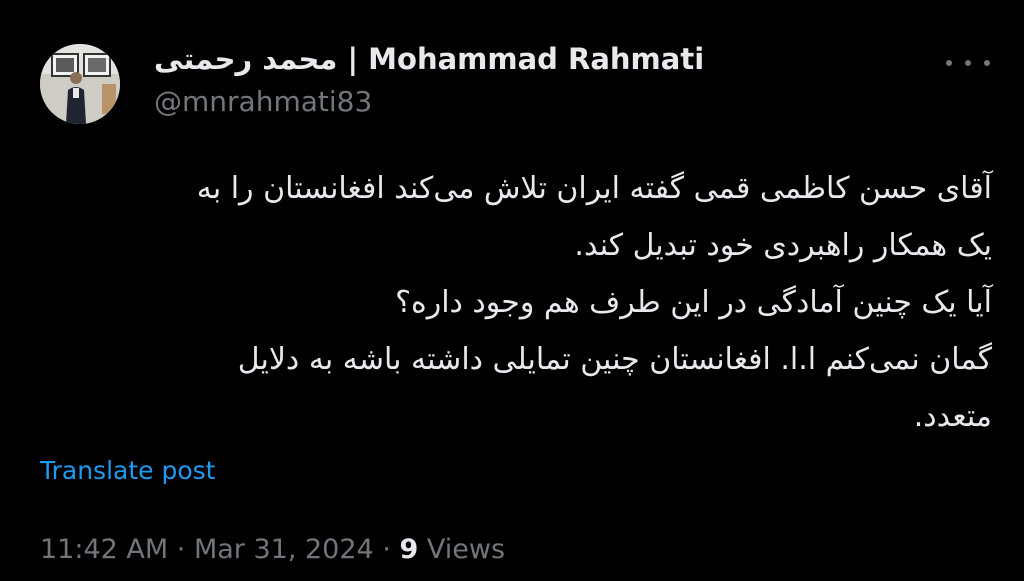 Image resolution: width=1024 pixels, height=581 pixels. What do you see at coordinates (429, 102) in the screenshot?
I see `author-handle: @mnrahmati83` at bounding box center [429, 102].